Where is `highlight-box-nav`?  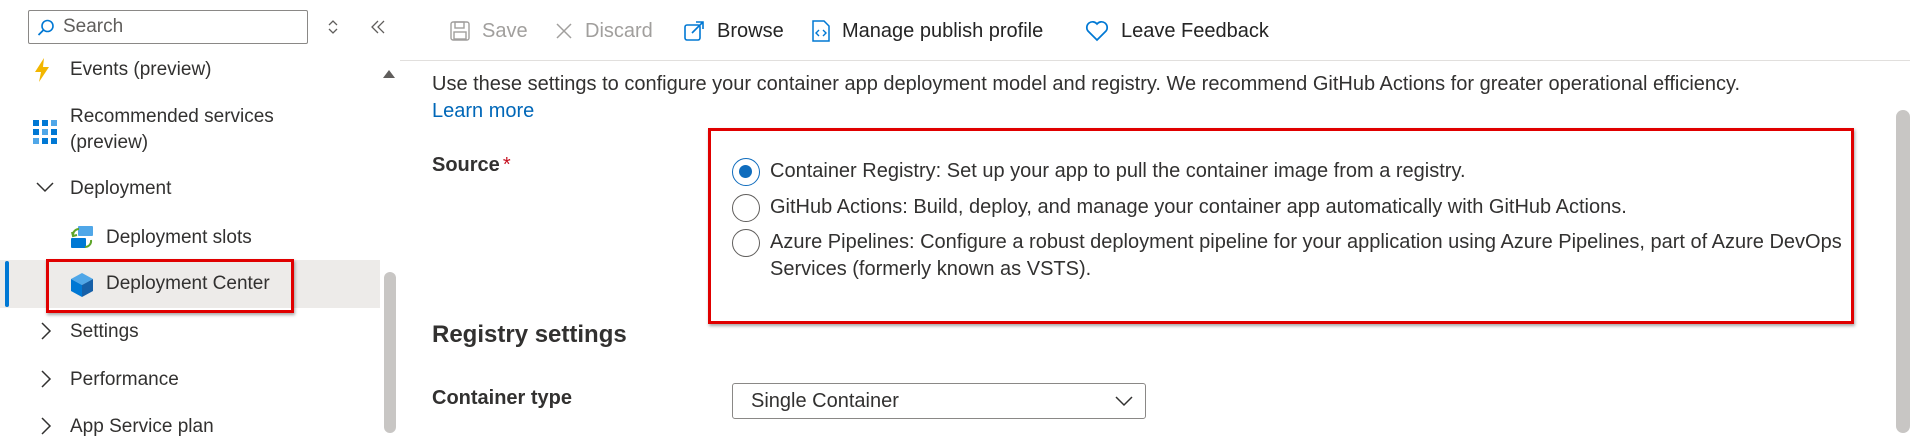 highlight-box-nav is located at coordinates (170, 286).